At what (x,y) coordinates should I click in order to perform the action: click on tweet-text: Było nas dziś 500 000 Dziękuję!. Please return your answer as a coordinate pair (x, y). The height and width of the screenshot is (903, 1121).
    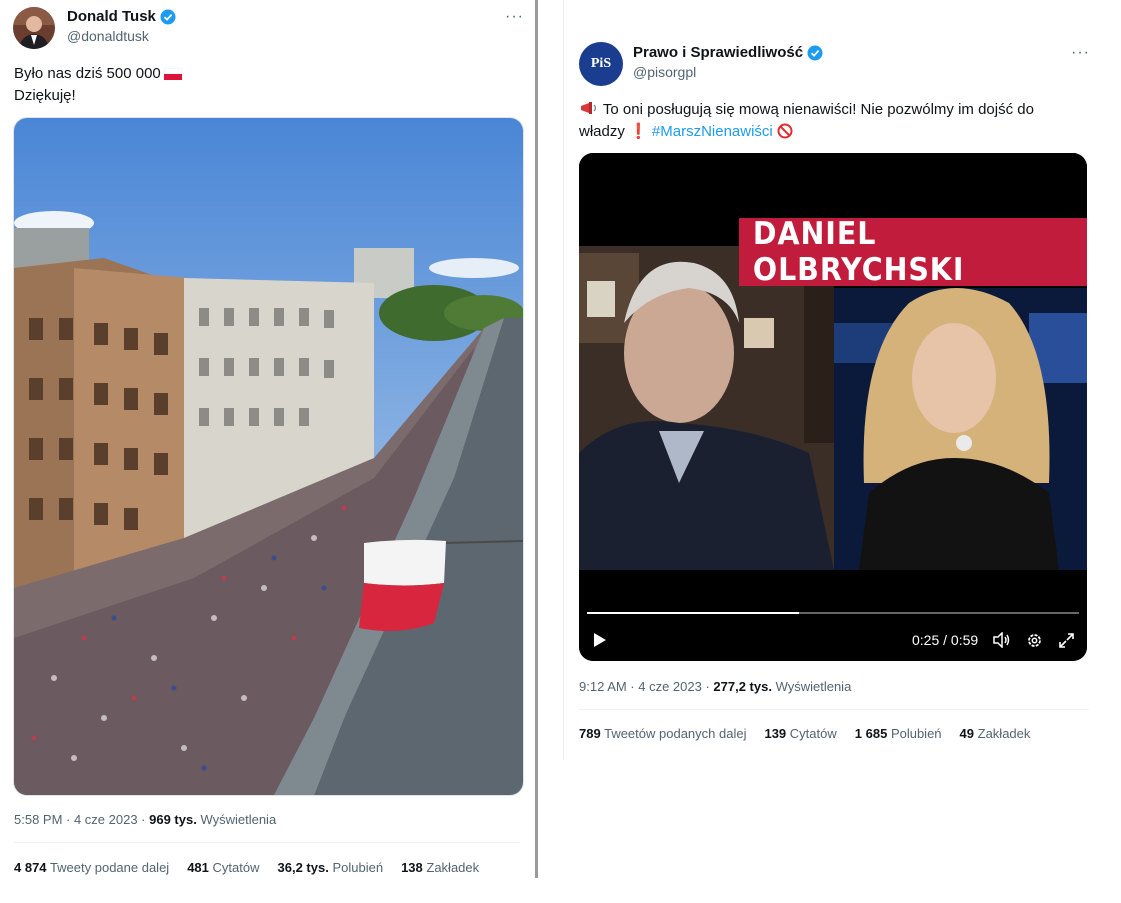
    Looking at the image, I should click on (98, 85).